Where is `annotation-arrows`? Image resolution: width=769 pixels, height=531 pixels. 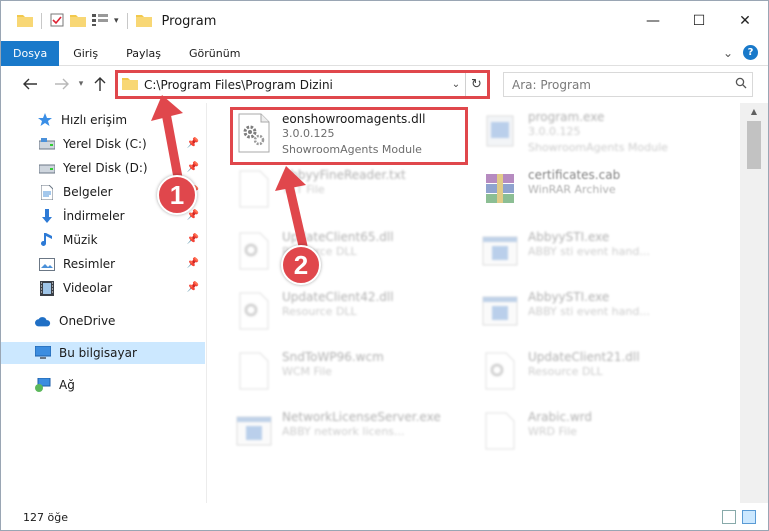
annotation-arrows is located at coordinates (229, 173).